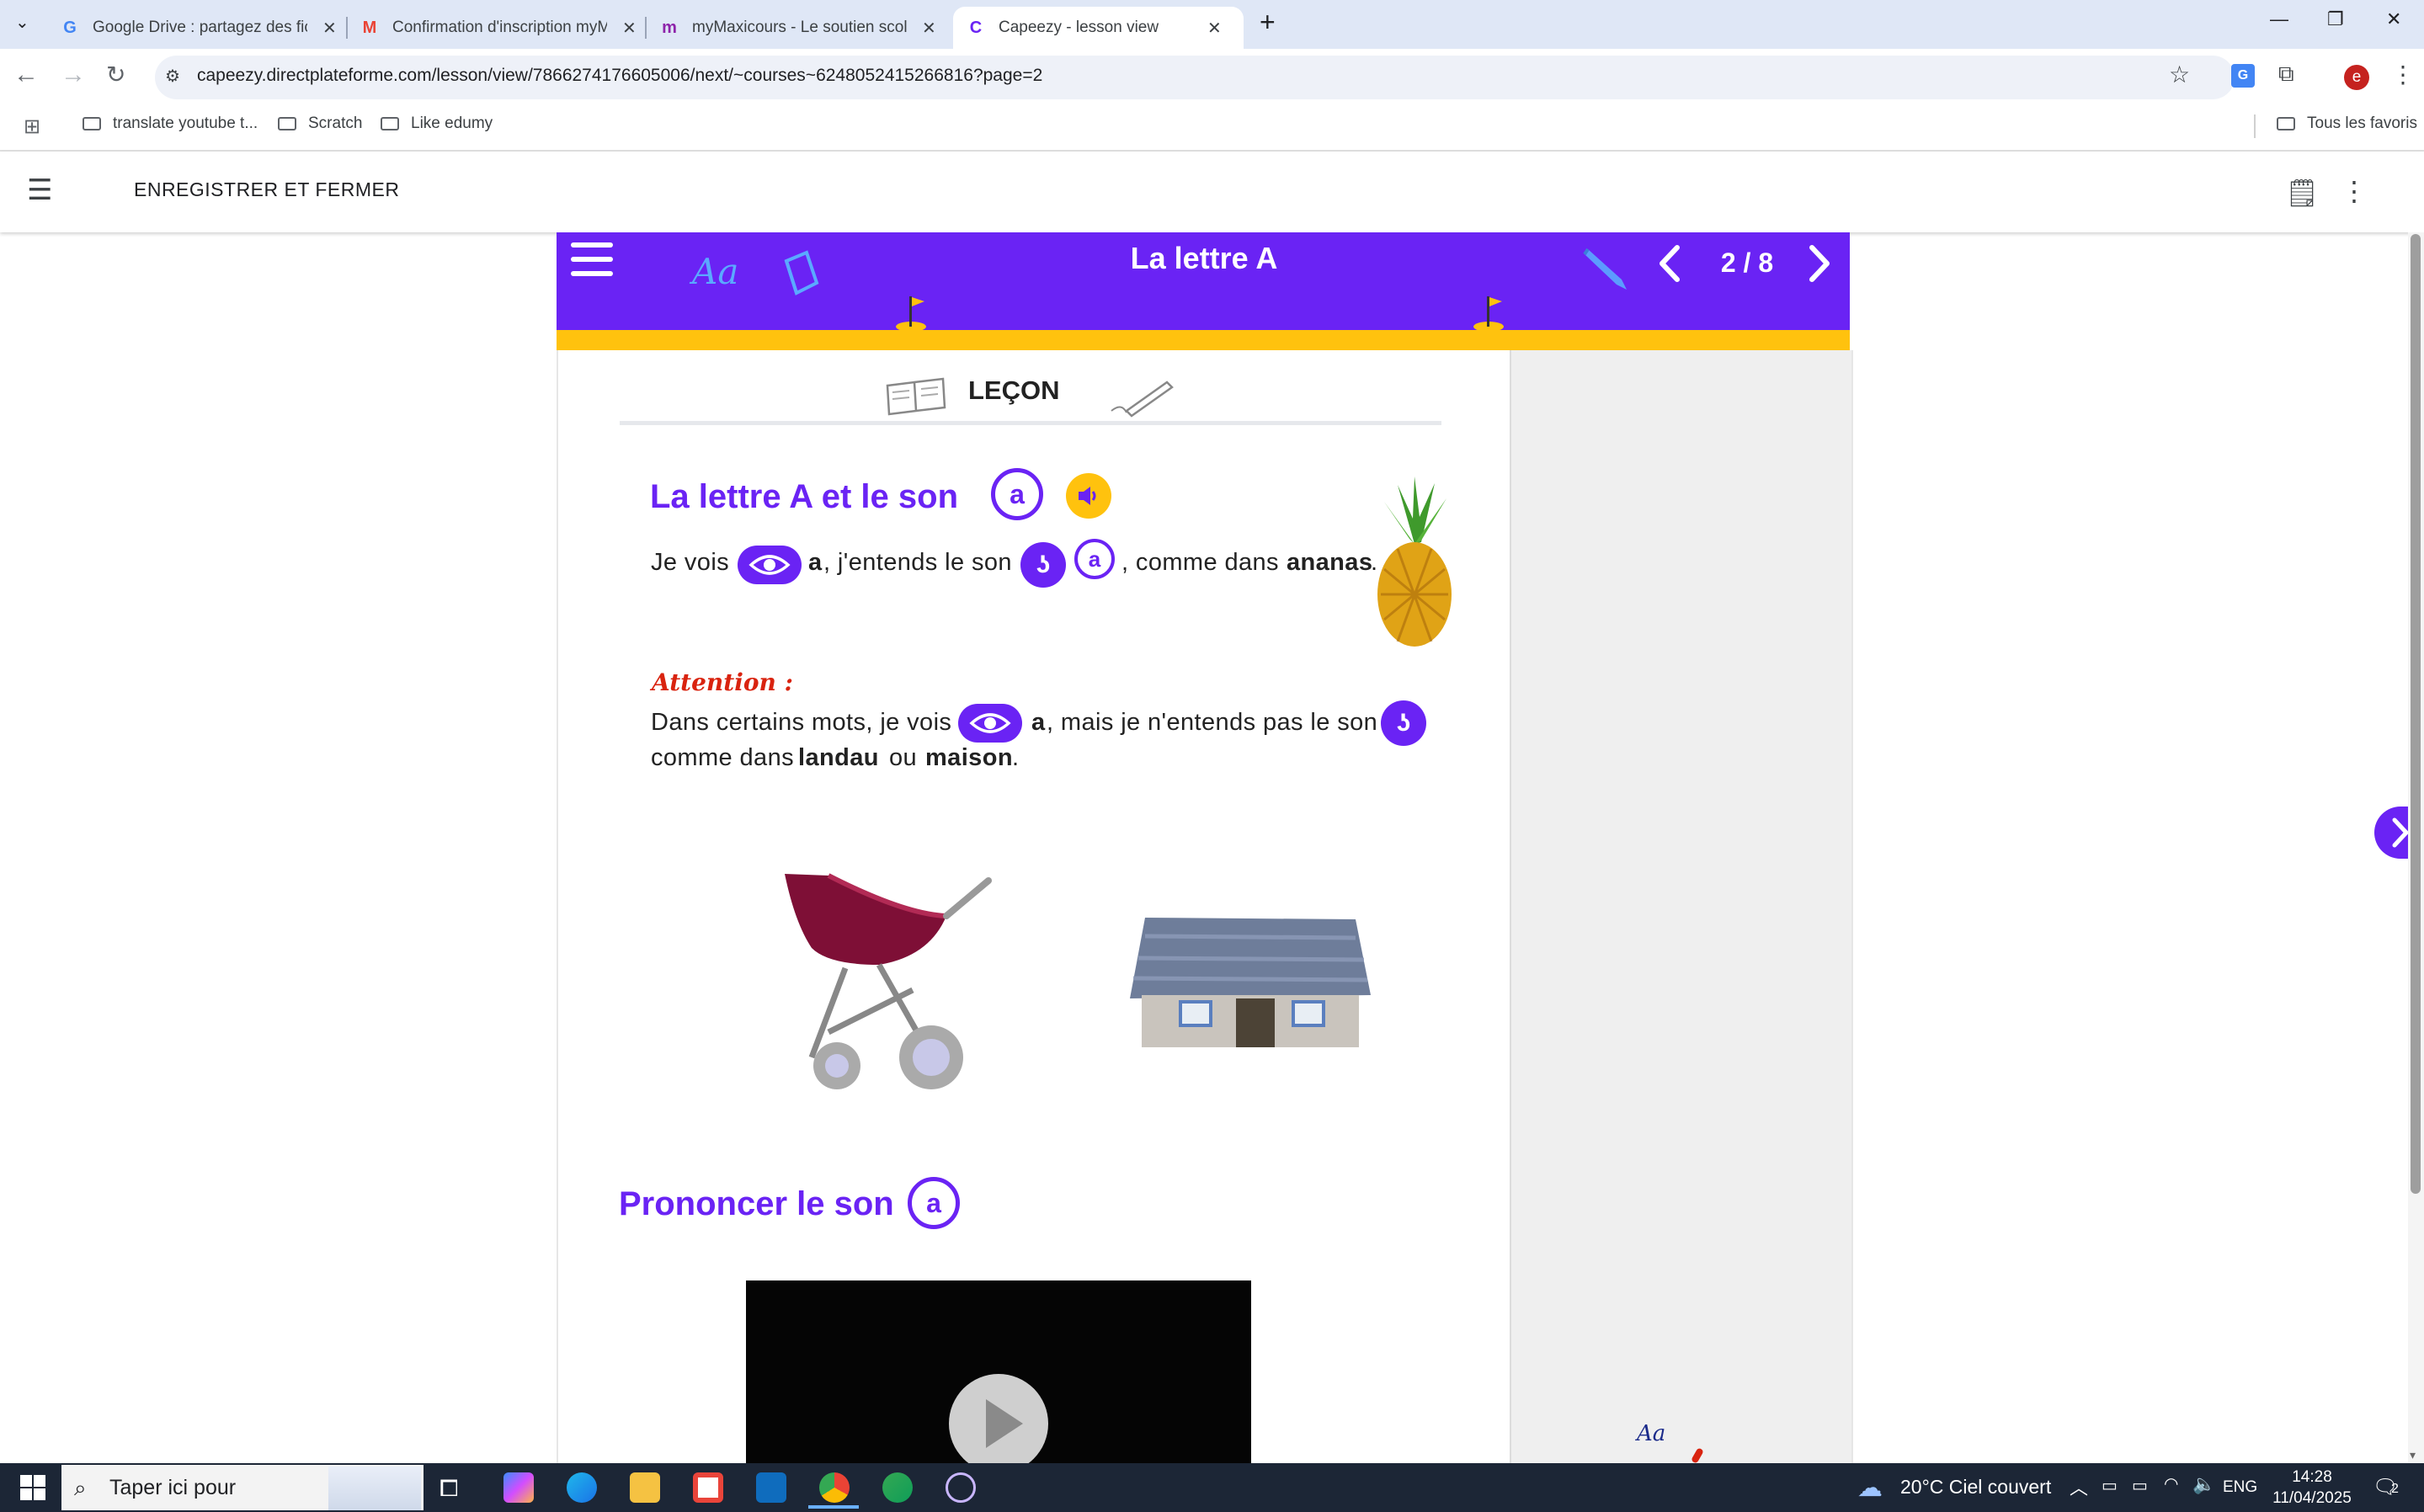 This screenshot has width=2424, height=1512. I want to click on hamburger-menu-icon: ☰, so click(39, 190).